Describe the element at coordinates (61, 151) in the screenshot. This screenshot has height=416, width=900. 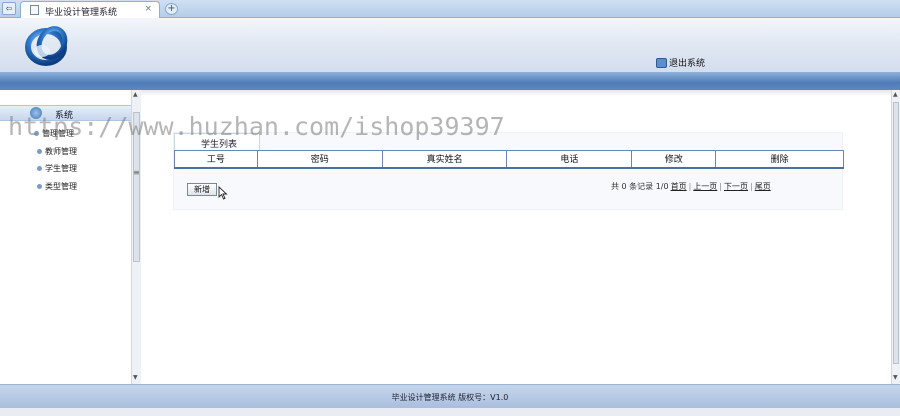
I see `sidebar-item-label: 教师管理` at that location.